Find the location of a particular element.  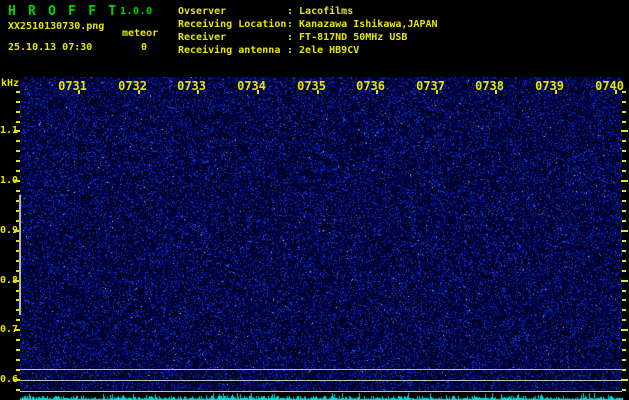

x-axis-label: 0738 is located at coordinates (489, 86).